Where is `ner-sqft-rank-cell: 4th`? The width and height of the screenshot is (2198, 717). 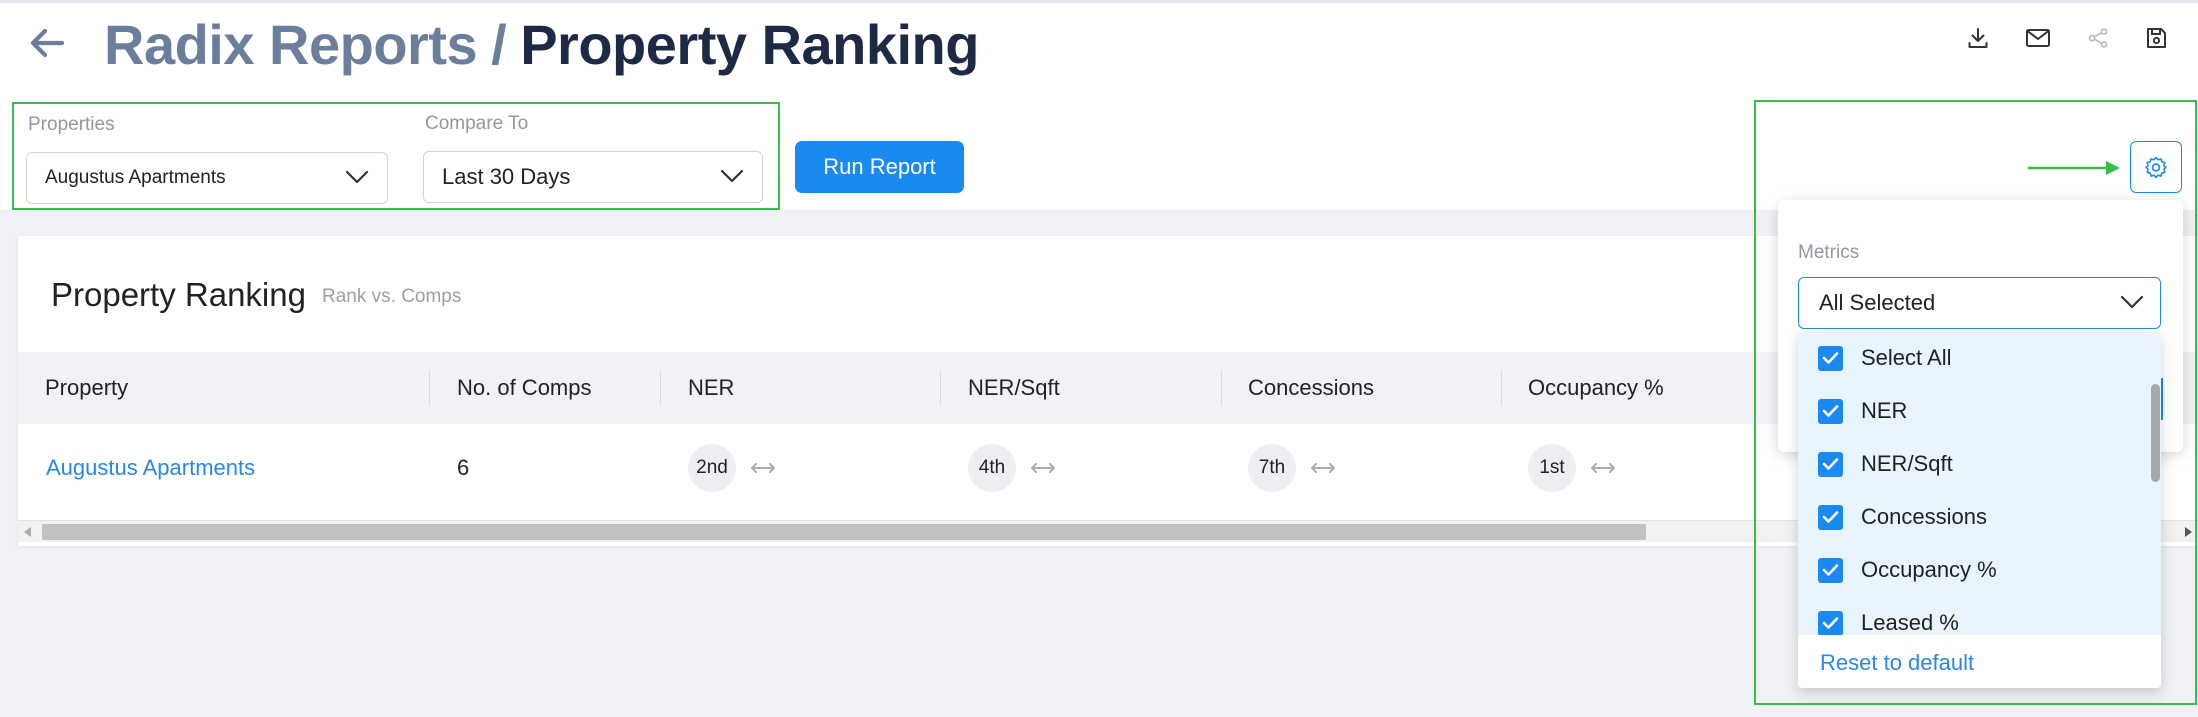 ner-sqft-rank-cell: 4th is located at coordinates (1012, 468).